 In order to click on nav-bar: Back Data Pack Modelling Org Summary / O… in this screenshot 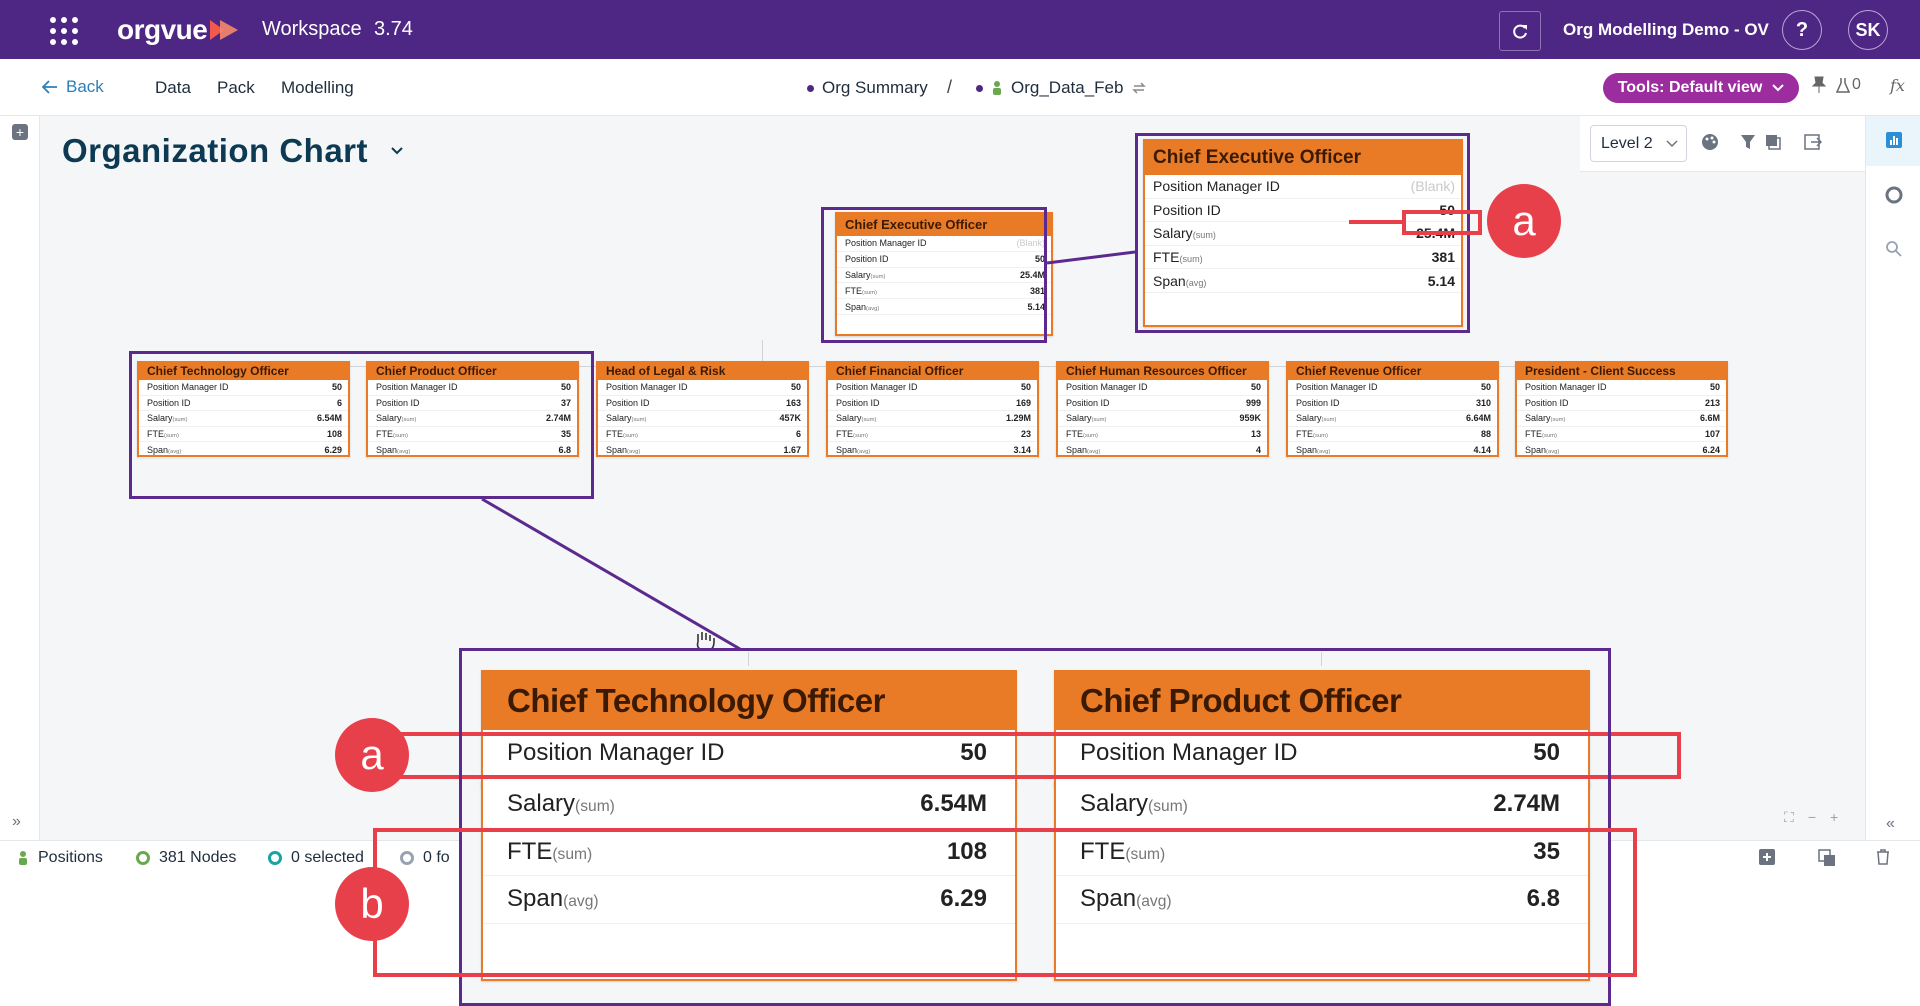, I will do `click(960, 87)`.